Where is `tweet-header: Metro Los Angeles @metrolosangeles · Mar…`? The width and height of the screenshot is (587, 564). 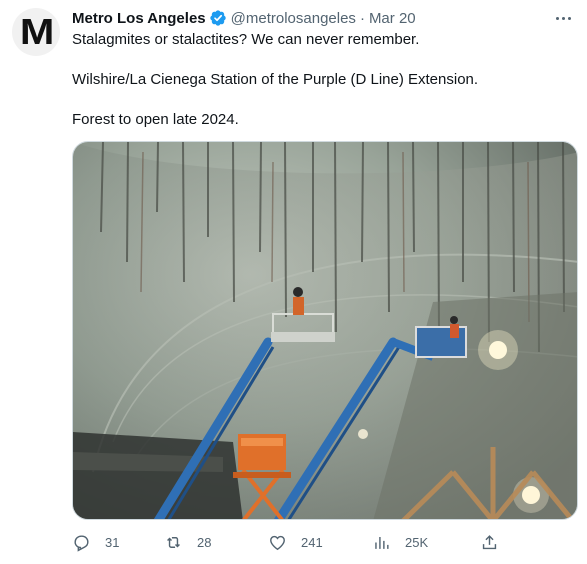
tweet-header: Metro Los Angeles @metrolosangeles · Mar… is located at coordinates (309, 18).